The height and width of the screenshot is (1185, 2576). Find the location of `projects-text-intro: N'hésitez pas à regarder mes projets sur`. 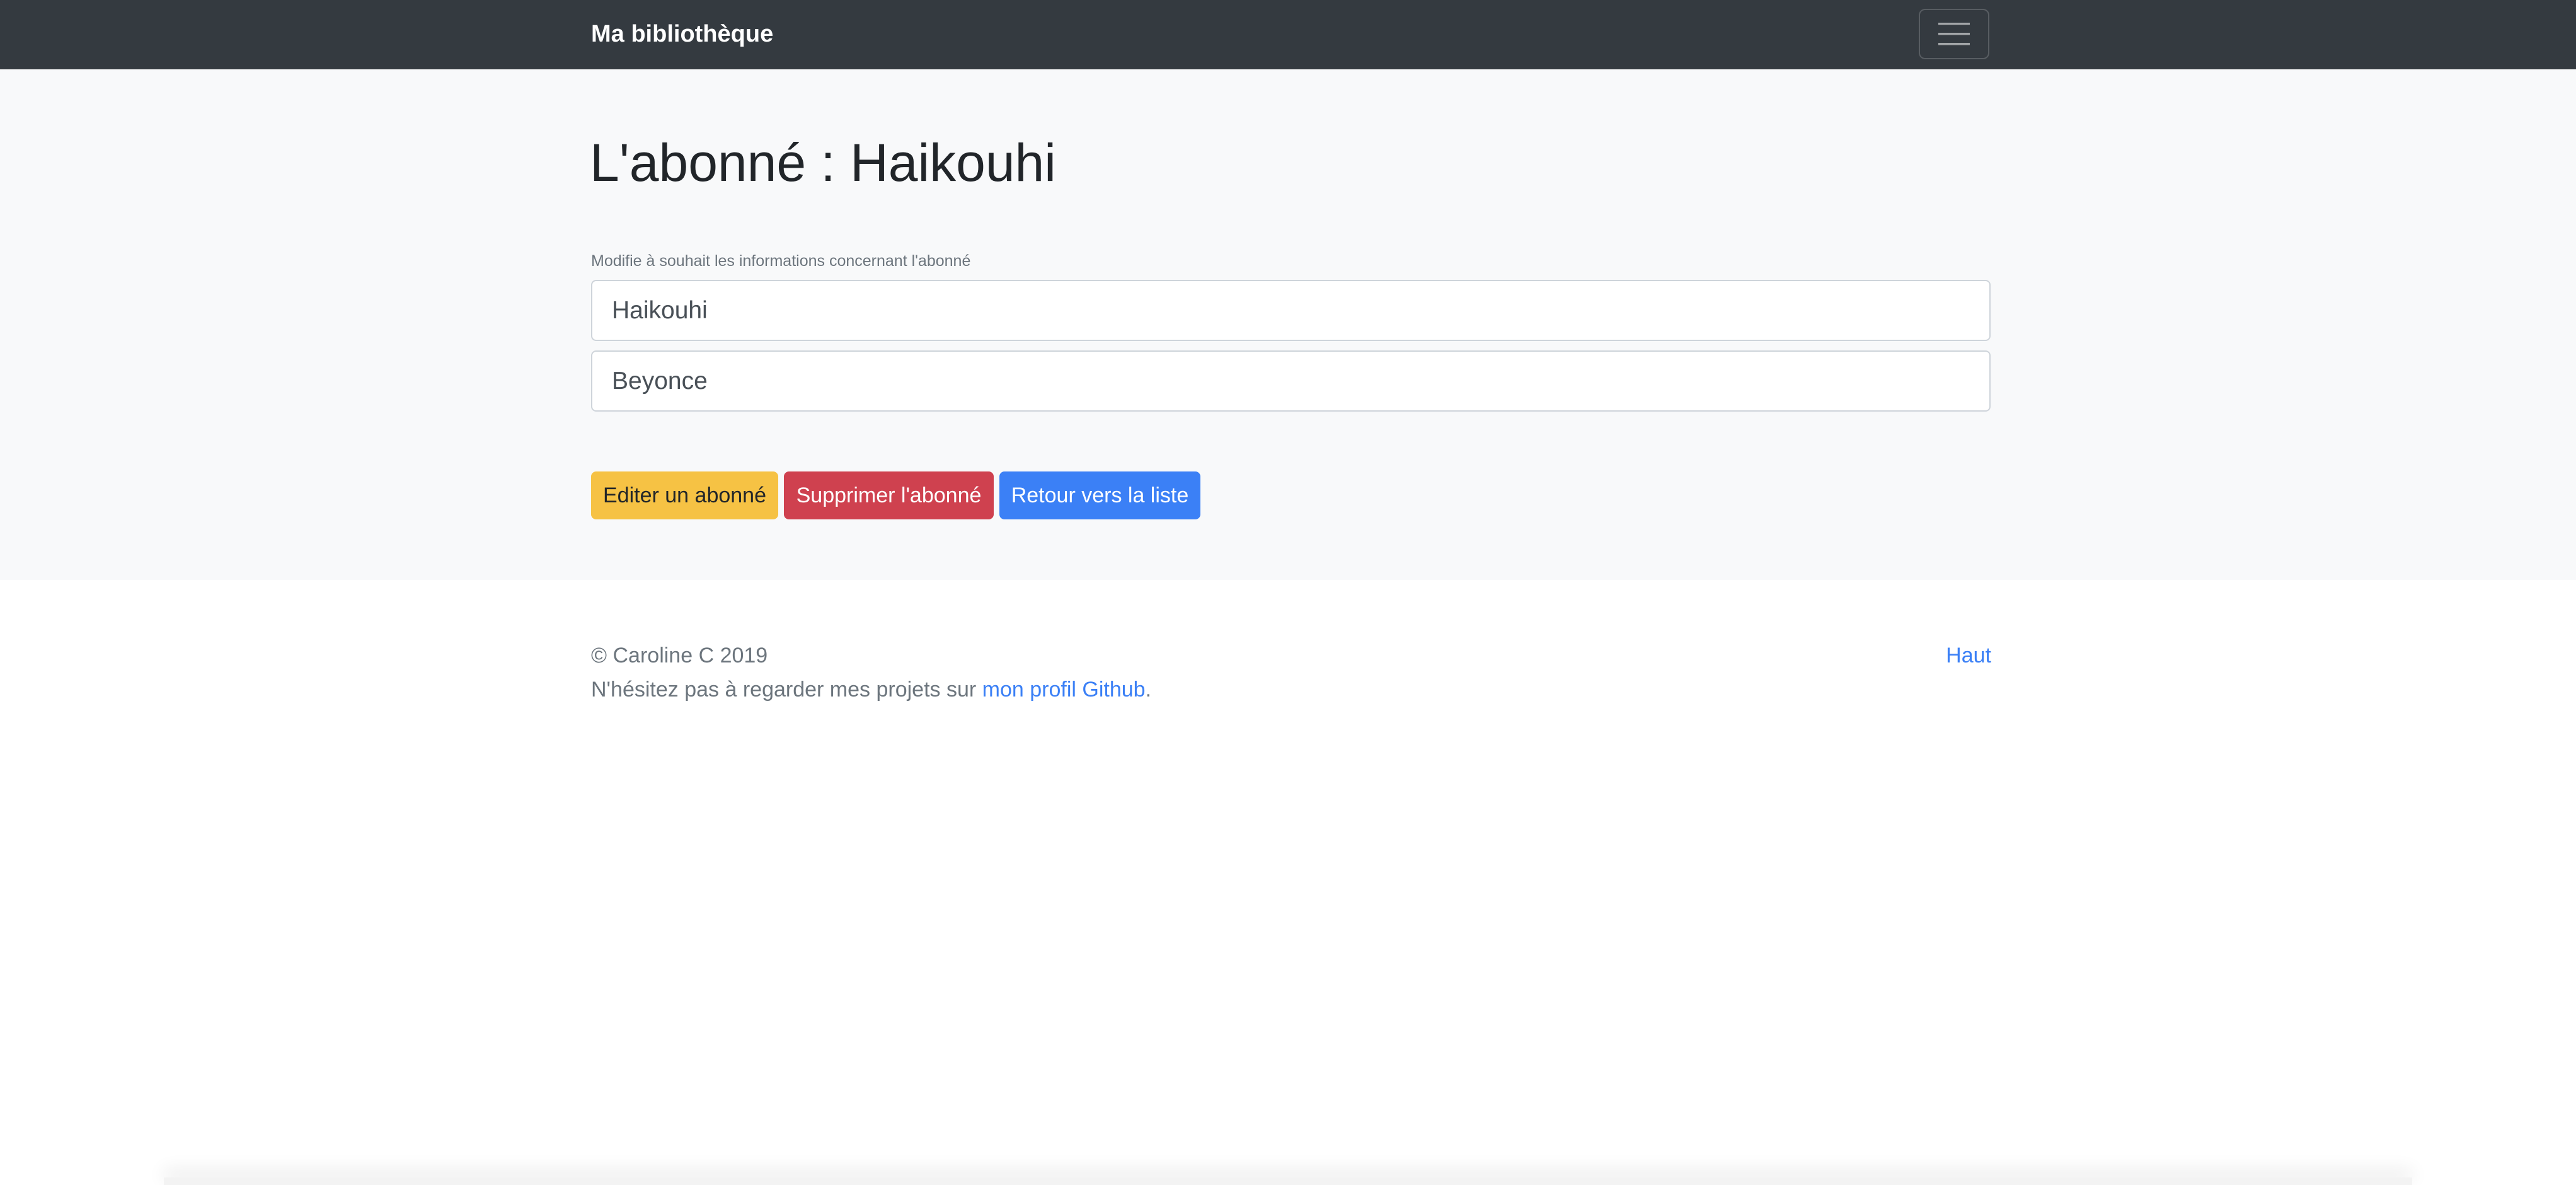

projects-text-intro: N'hésitez pas à regarder mes projets sur is located at coordinates (786, 690).